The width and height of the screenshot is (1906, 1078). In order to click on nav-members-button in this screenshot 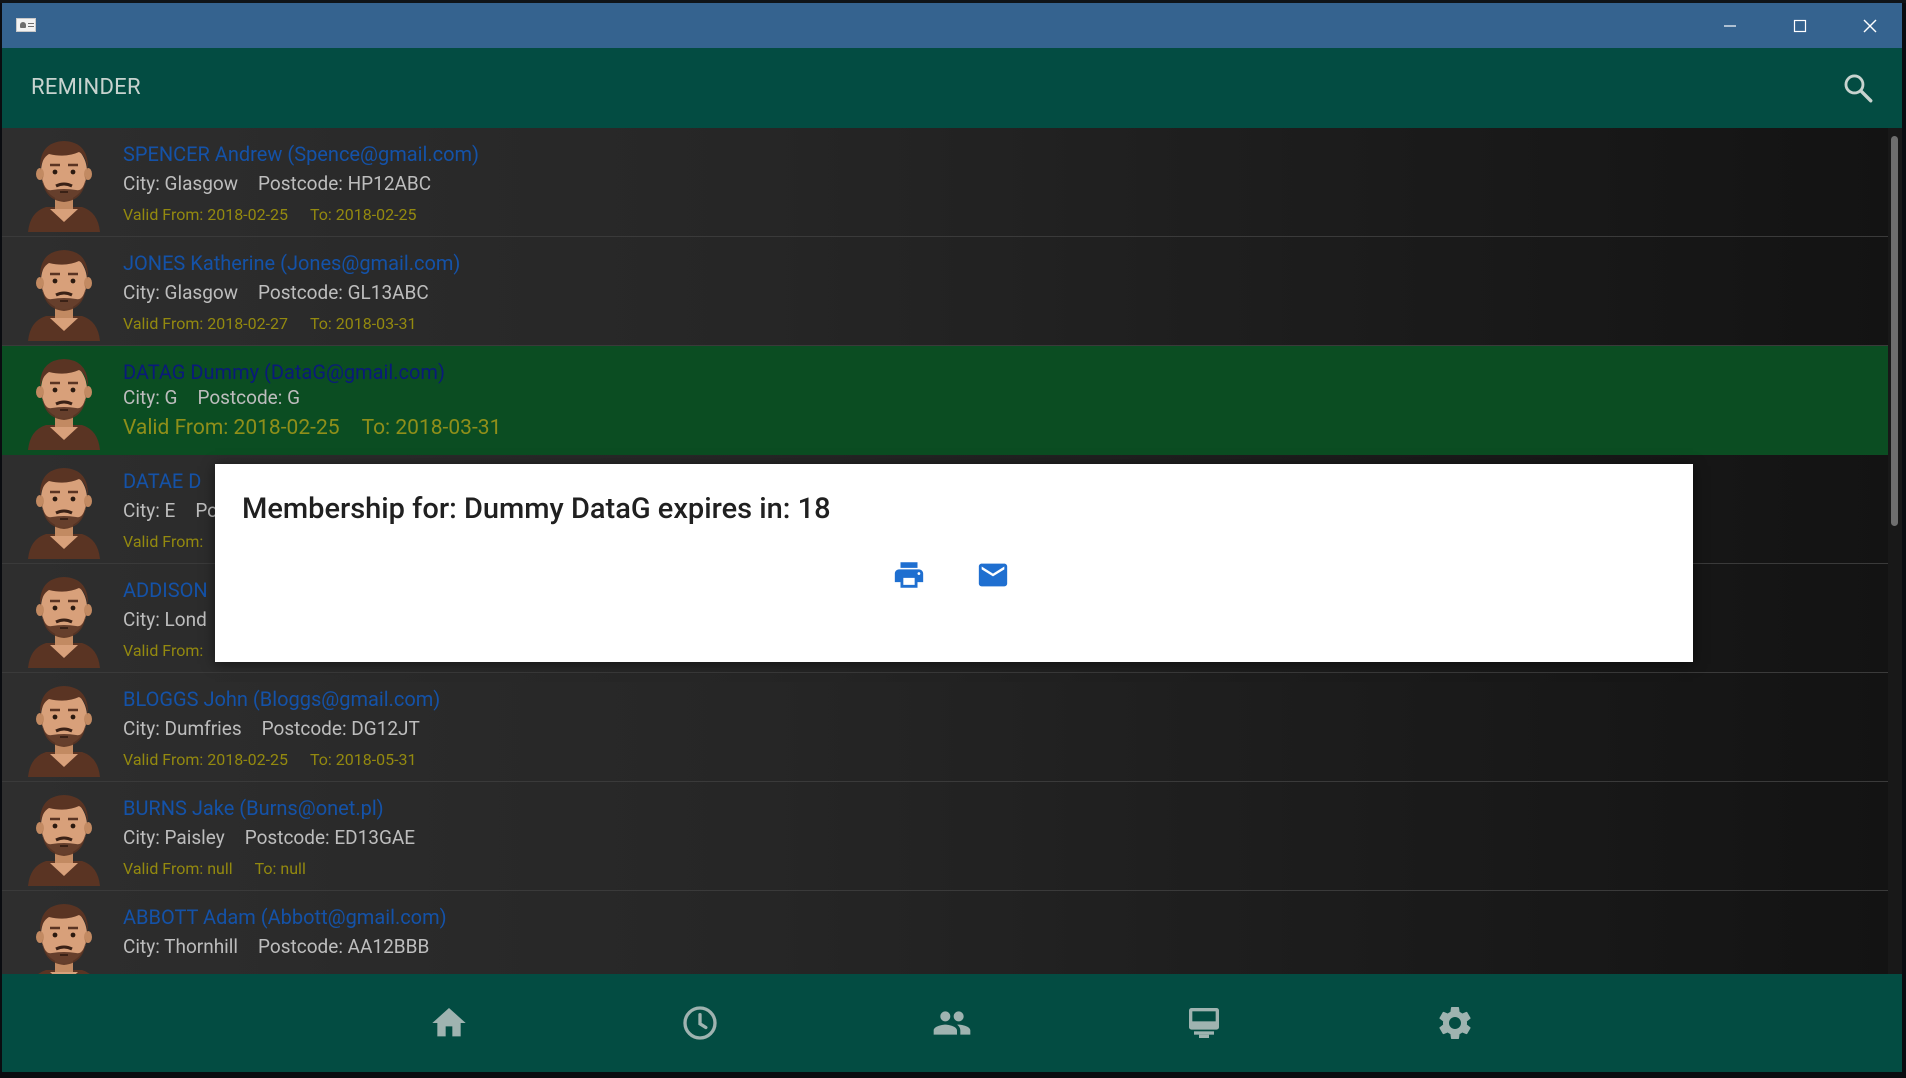, I will do `click(952, 1023)`.